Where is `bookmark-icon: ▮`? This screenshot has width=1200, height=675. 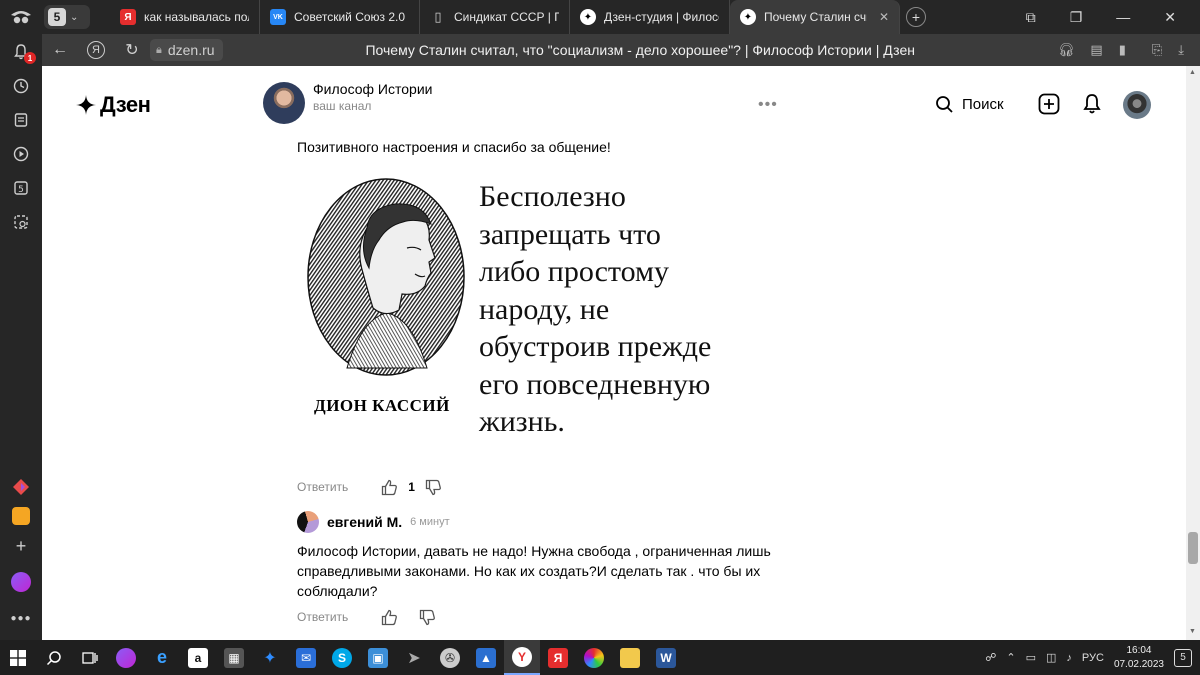 bookmark-icon: ▮ is located at coordinates (1122, 50).